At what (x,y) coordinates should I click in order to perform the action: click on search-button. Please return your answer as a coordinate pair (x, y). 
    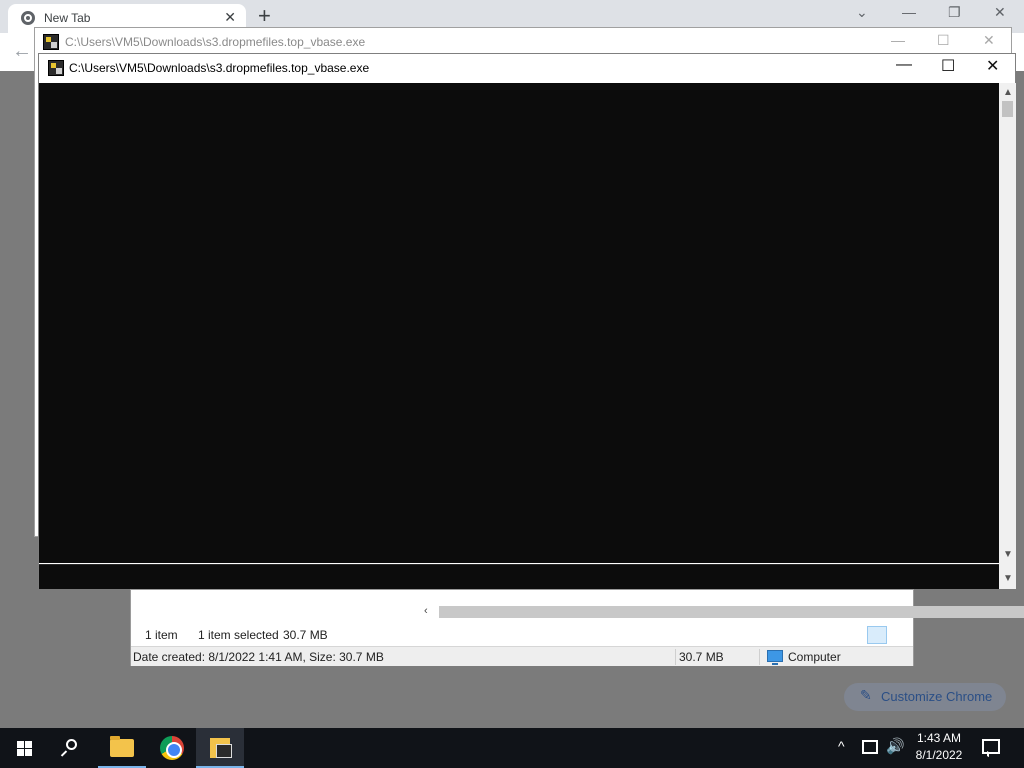
    Looking at the image, I should click on (72, 748).